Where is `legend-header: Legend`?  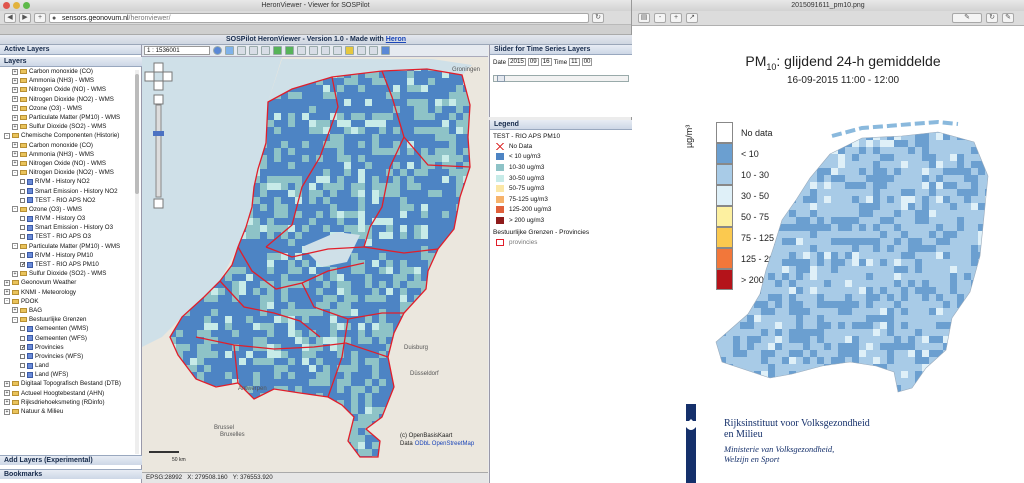 legend-header: Legend is located at coordinates (561, 125).